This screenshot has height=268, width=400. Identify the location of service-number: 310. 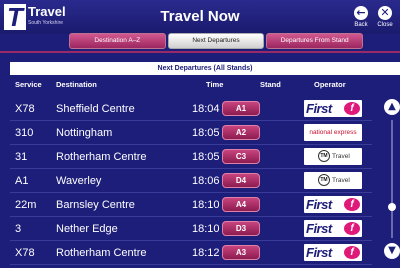
(24, 133).